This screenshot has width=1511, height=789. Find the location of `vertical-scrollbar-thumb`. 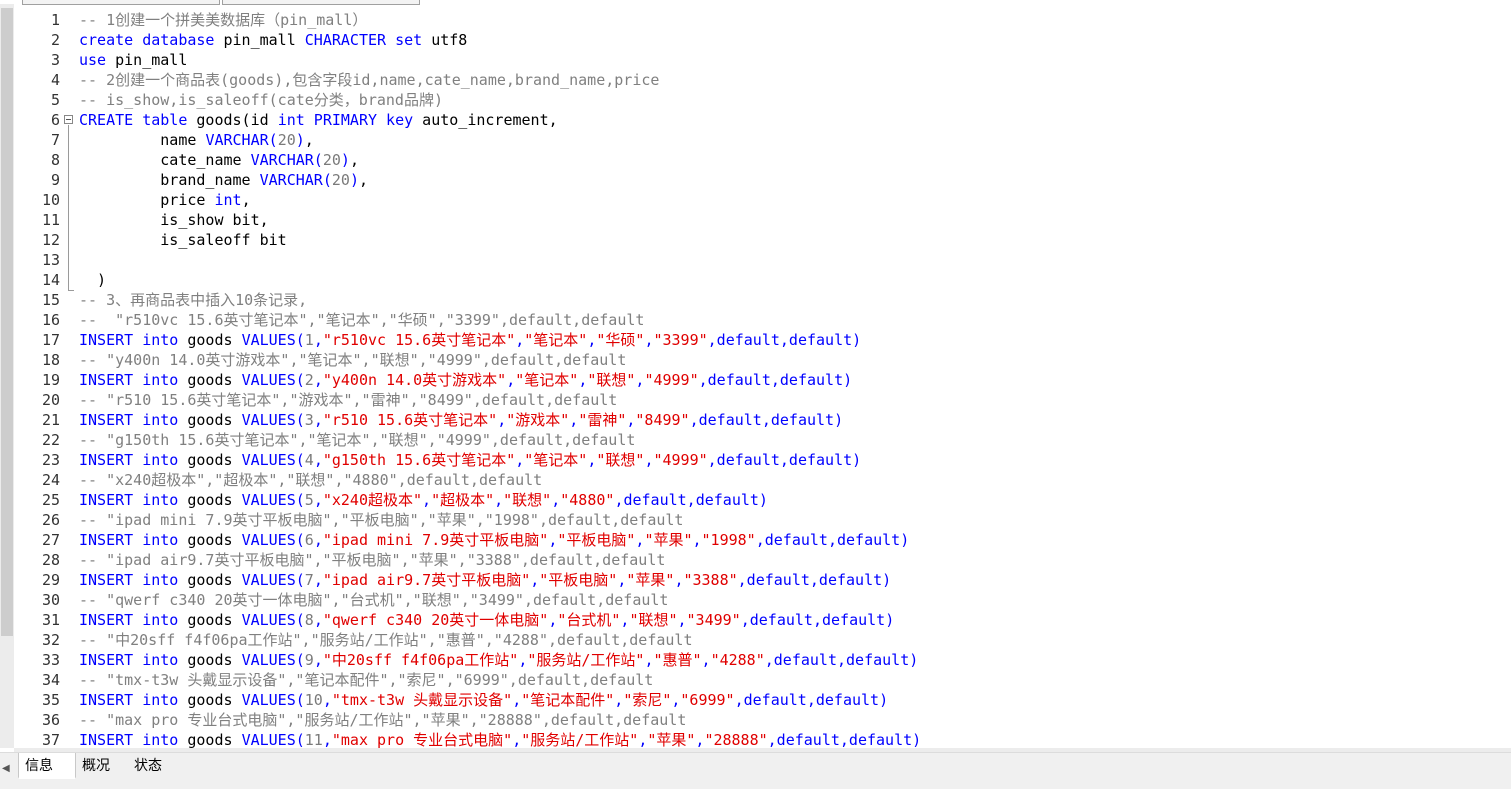

vertical-scrollbar-thumb is located at coordinates (7, 322).